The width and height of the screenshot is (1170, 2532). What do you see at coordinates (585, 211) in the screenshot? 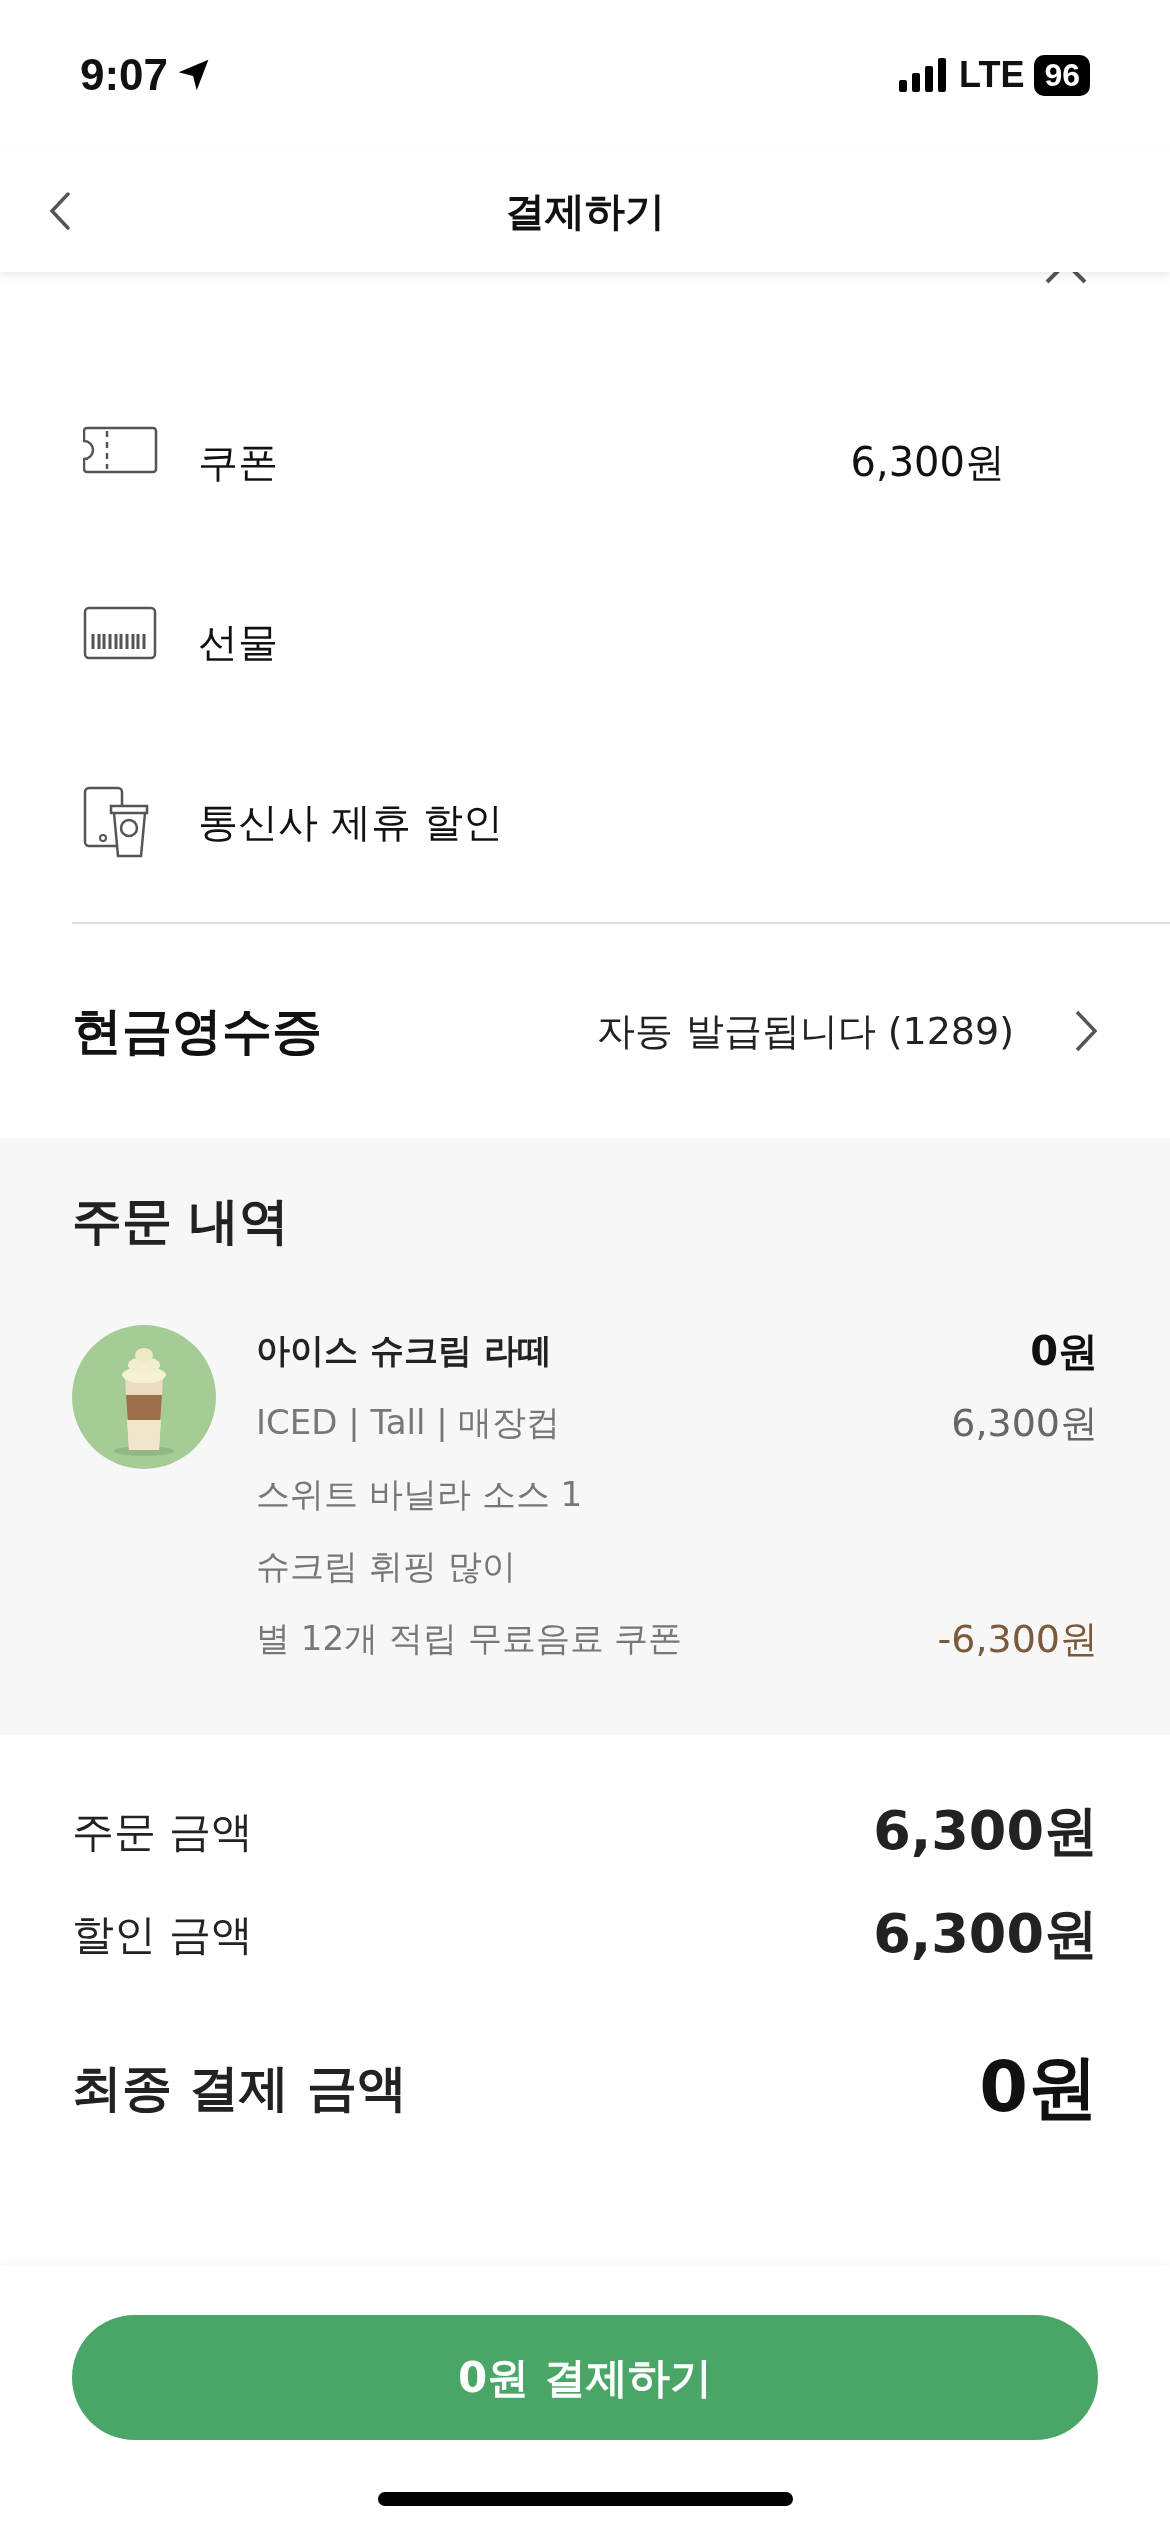
I see `screen-title: 결제하기` at bounding box center [585, 211].